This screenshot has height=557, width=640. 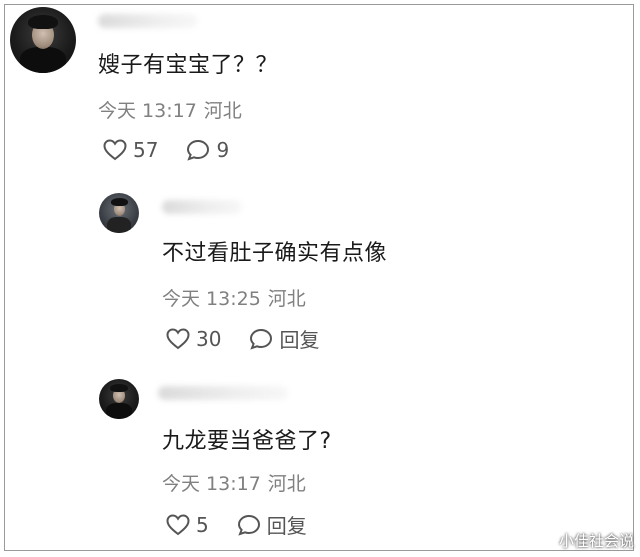 What do you see at coordinates (202, 524) in the screenshot?
I see `like-count: 5` at bounding box center [202, 524].